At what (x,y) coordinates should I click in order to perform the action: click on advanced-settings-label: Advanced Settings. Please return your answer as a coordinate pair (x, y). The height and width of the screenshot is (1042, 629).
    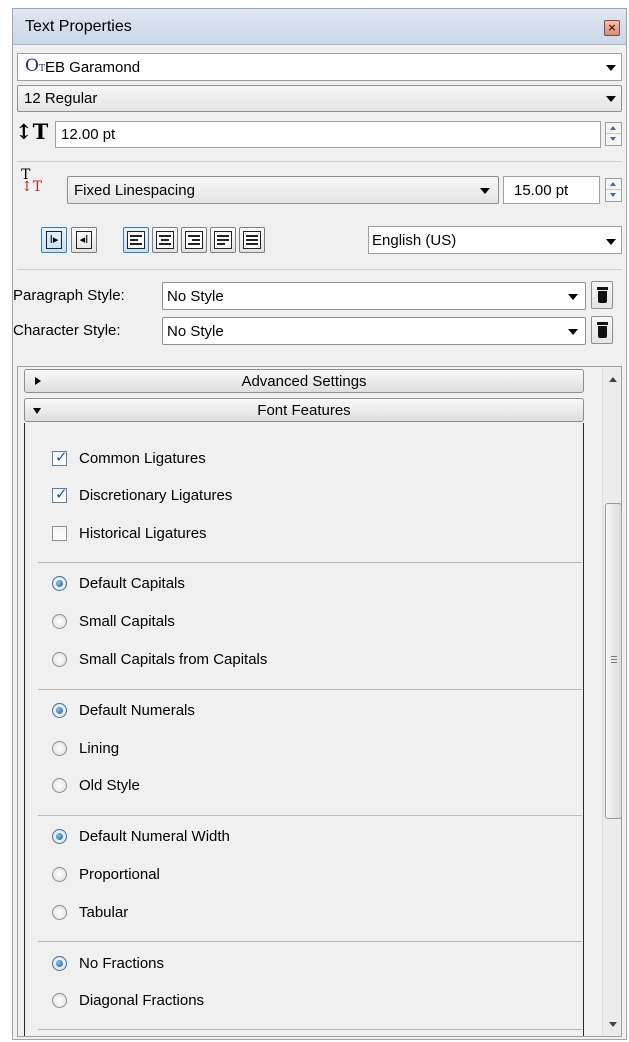
    Looking at the image, I should click on (304, 381).